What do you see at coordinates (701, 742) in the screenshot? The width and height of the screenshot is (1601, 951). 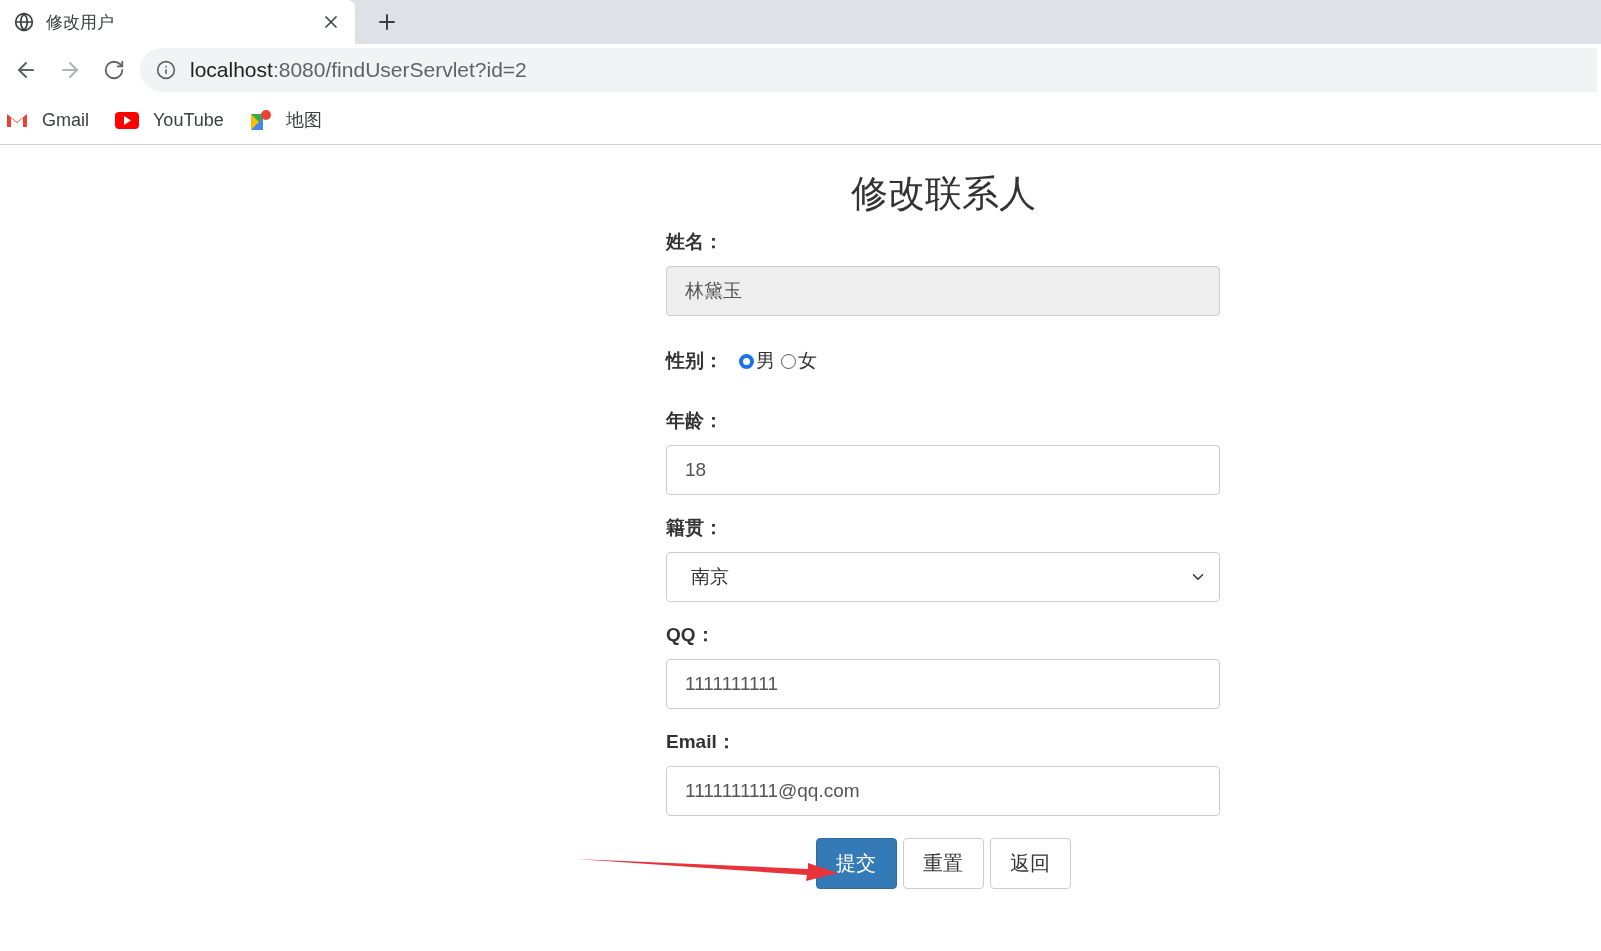 I see `field-label: Email：` at bounding box center [701, 742].